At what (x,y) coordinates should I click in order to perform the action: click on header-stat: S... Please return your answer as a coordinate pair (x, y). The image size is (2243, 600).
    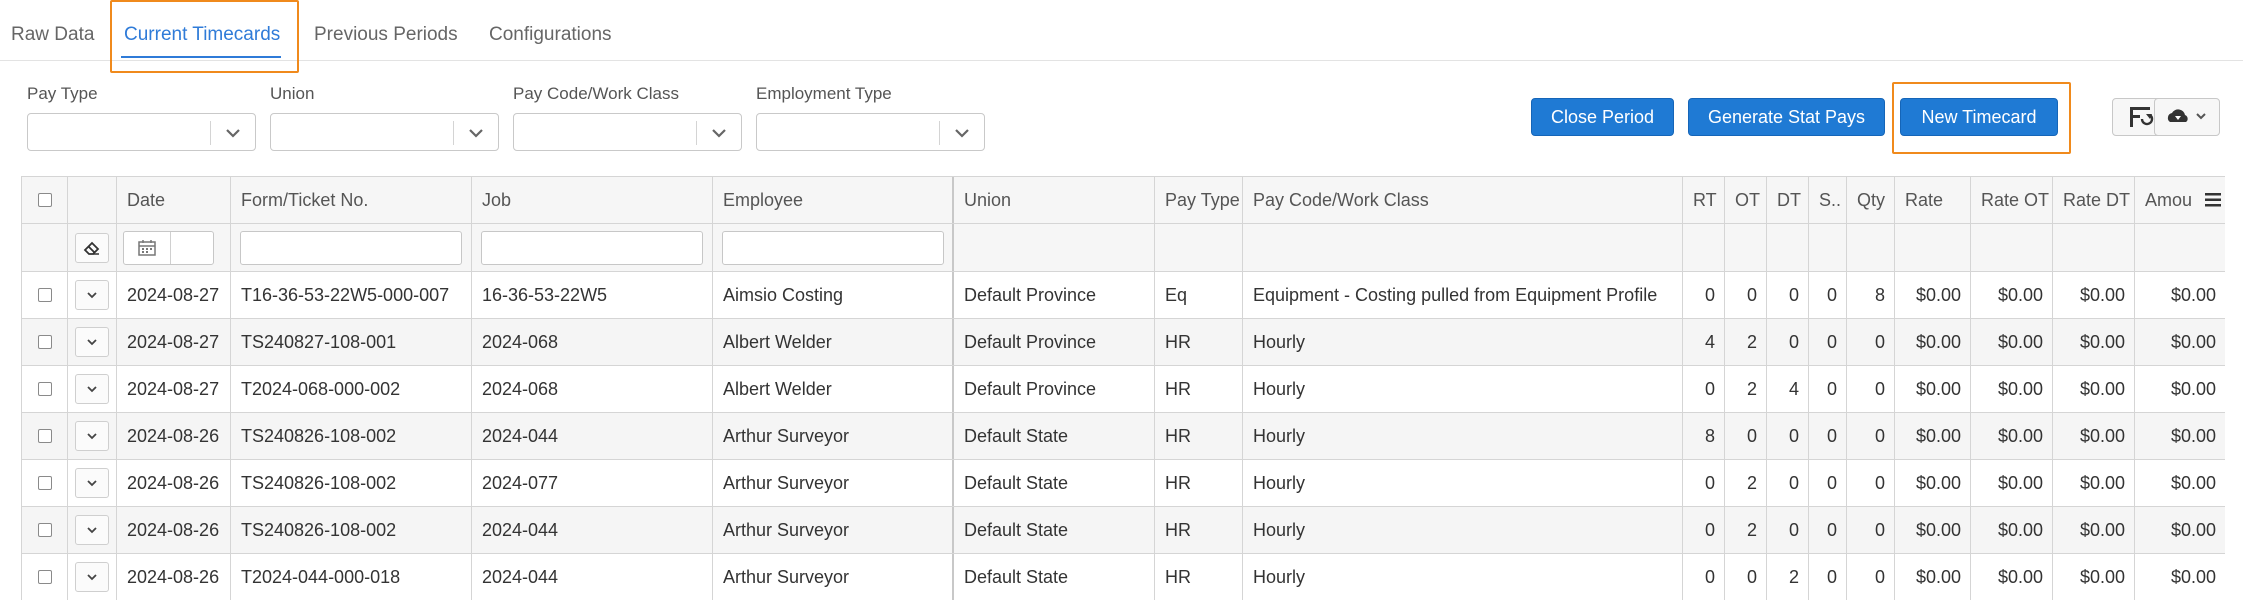
    Looking at the image, I should click on (1828, 200).